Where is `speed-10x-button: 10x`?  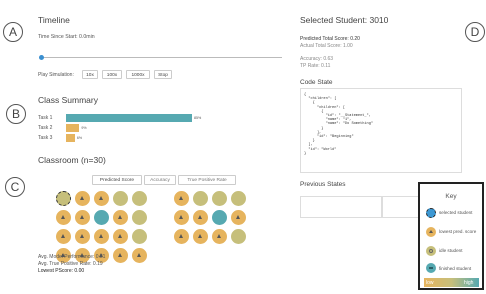 speed-10x-button: 10x is located at coordinates (90, 74).